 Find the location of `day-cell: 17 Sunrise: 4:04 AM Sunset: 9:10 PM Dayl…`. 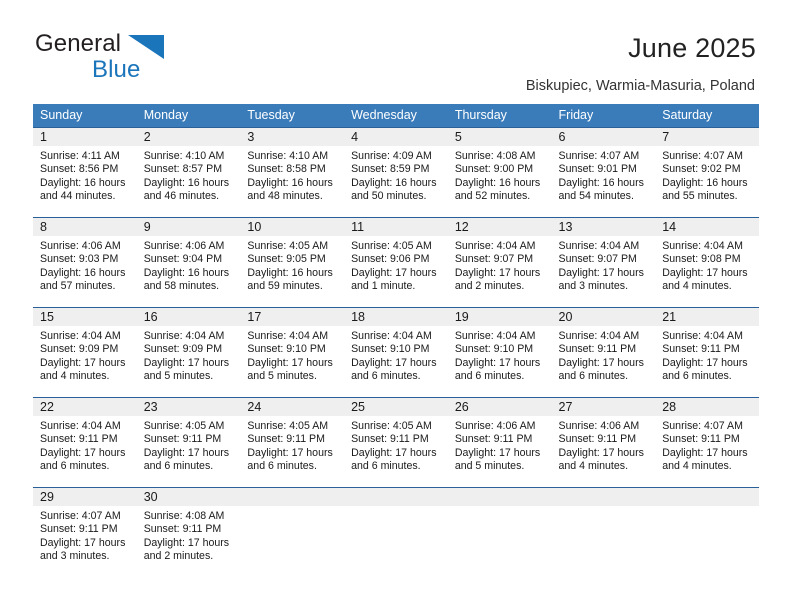

day-cell: 17 Sunrise: 4:04 AM Sunset: 9:10 PM Dayl… is located at coordinates (292, 352).